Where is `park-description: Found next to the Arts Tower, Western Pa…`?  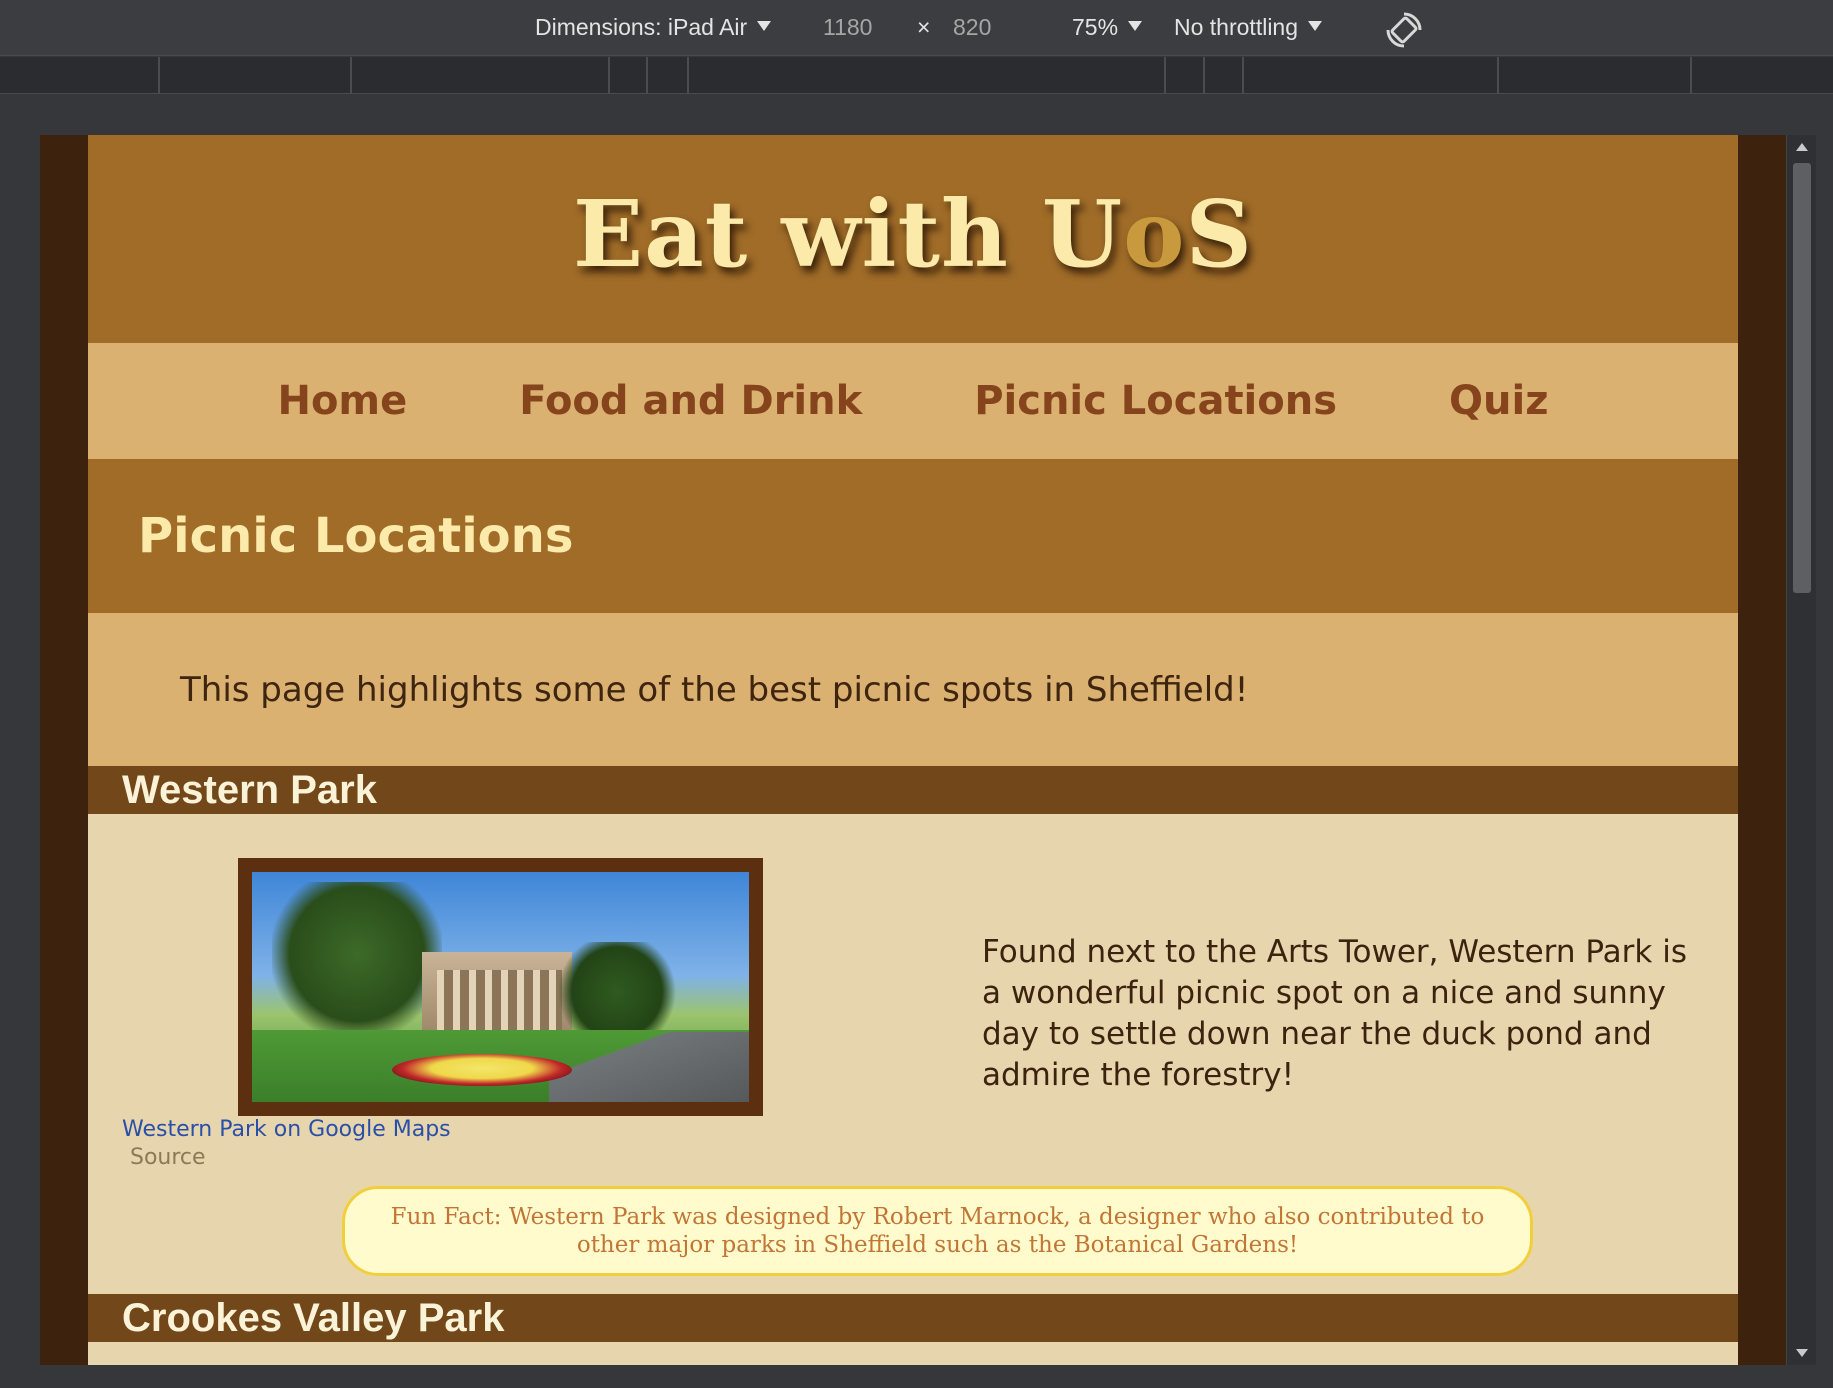
park-description: Found next to the Arts Tower, Western Pa… is located at coordinates (1334, 1013).